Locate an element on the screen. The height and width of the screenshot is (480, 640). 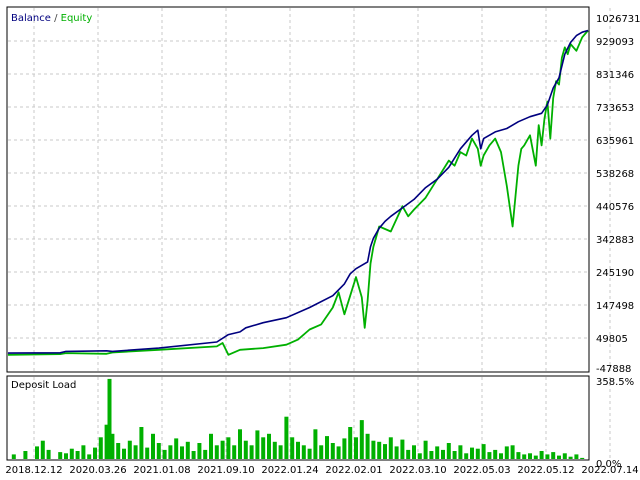
x-tick-label: 2022.02.01 is located at coordinates (353, 470).